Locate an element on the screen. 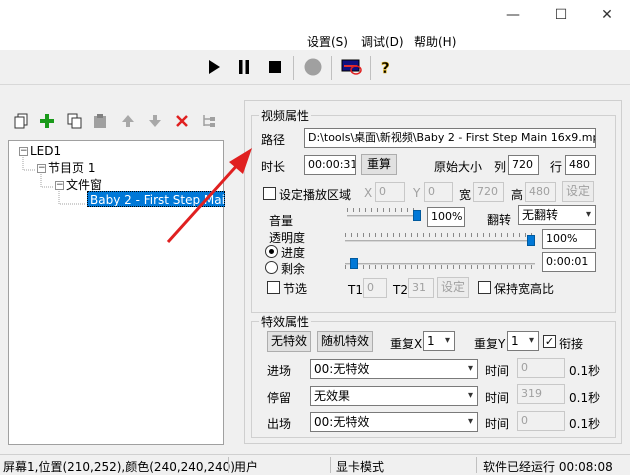 This screenshot has height=475, width=630. move-down-button is located at coordinates (155, 121).